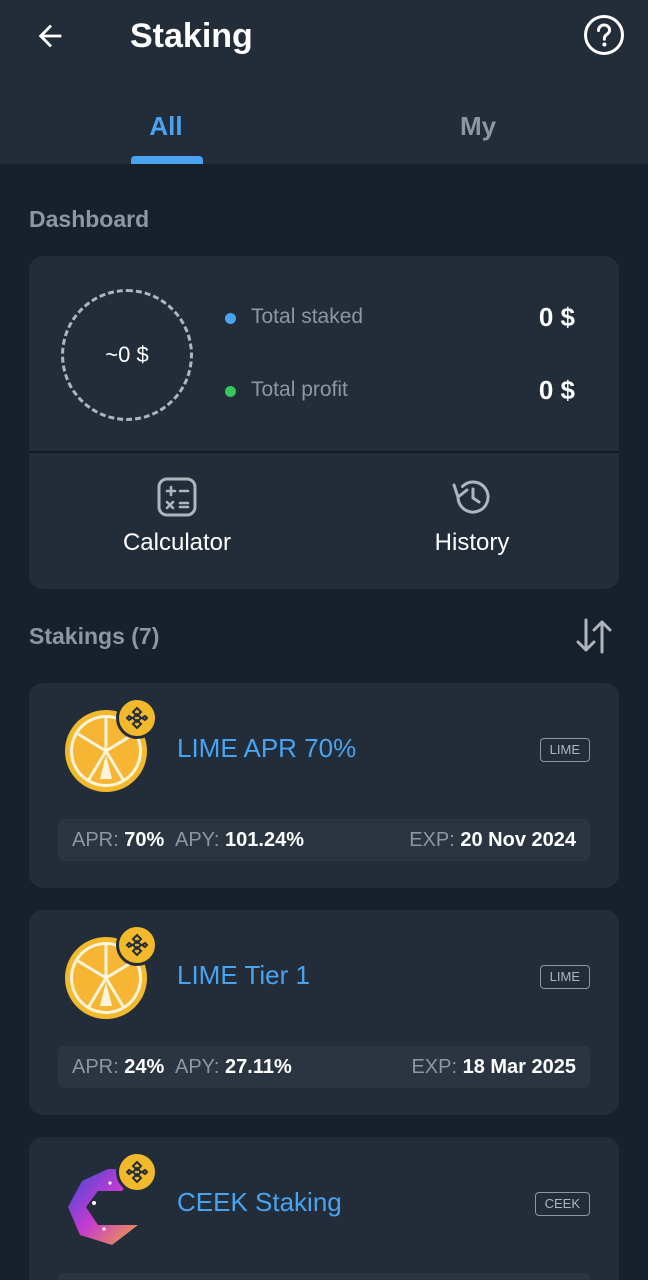 The height and width of the screenshot is (1280, 648). I want to click on profit-dot, so click(230, 391).